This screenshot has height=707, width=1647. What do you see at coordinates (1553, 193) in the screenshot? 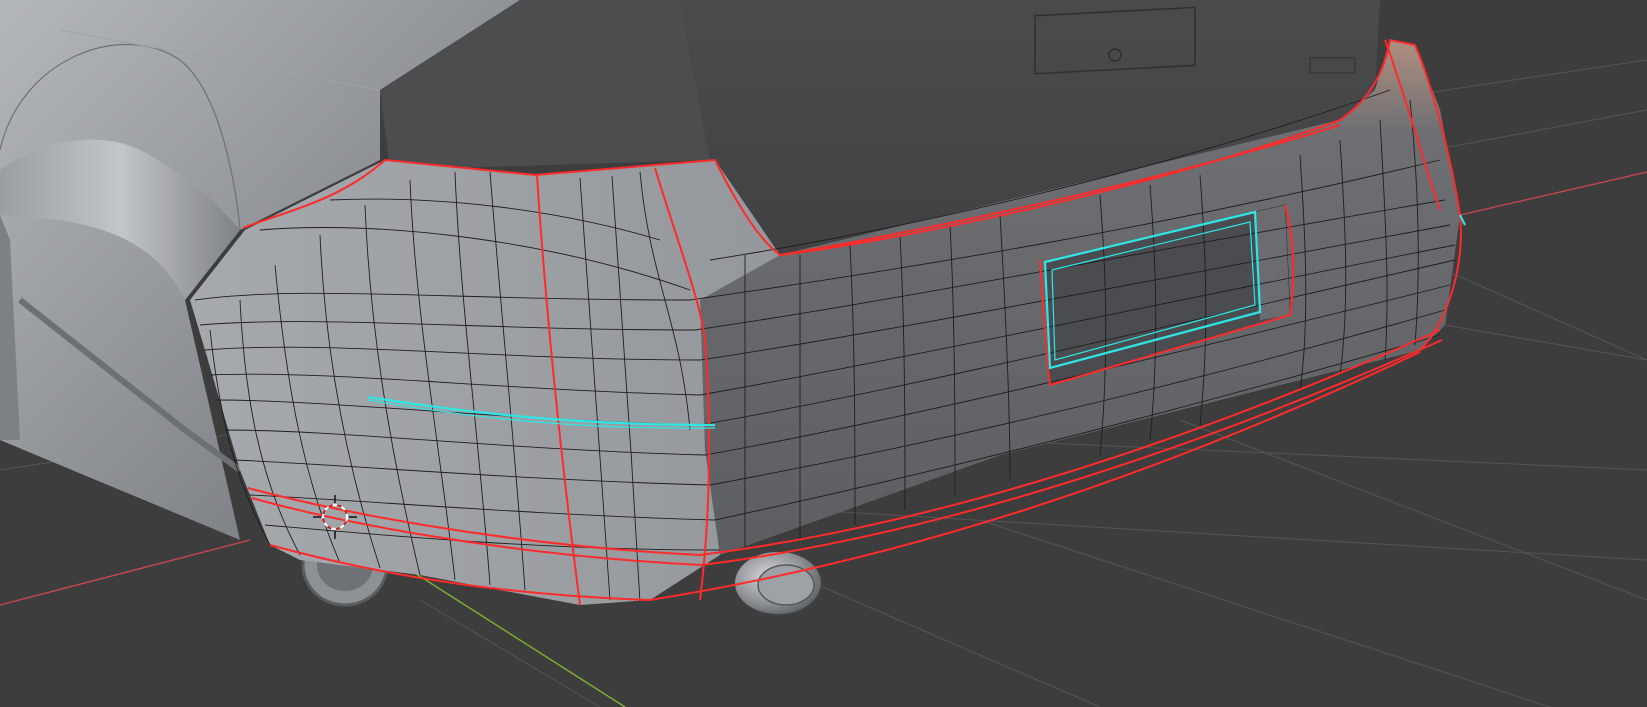
I see `x-axis-line-right` at bounding box center [1553, 193].